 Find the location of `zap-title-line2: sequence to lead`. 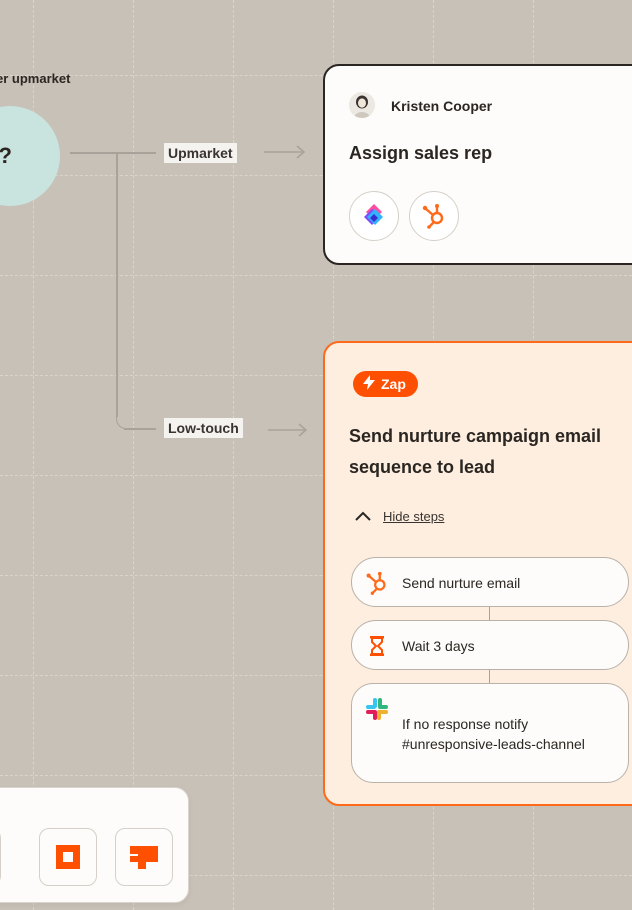

zap-title-line2: sequence to lead is located at coordinates (422, 467).